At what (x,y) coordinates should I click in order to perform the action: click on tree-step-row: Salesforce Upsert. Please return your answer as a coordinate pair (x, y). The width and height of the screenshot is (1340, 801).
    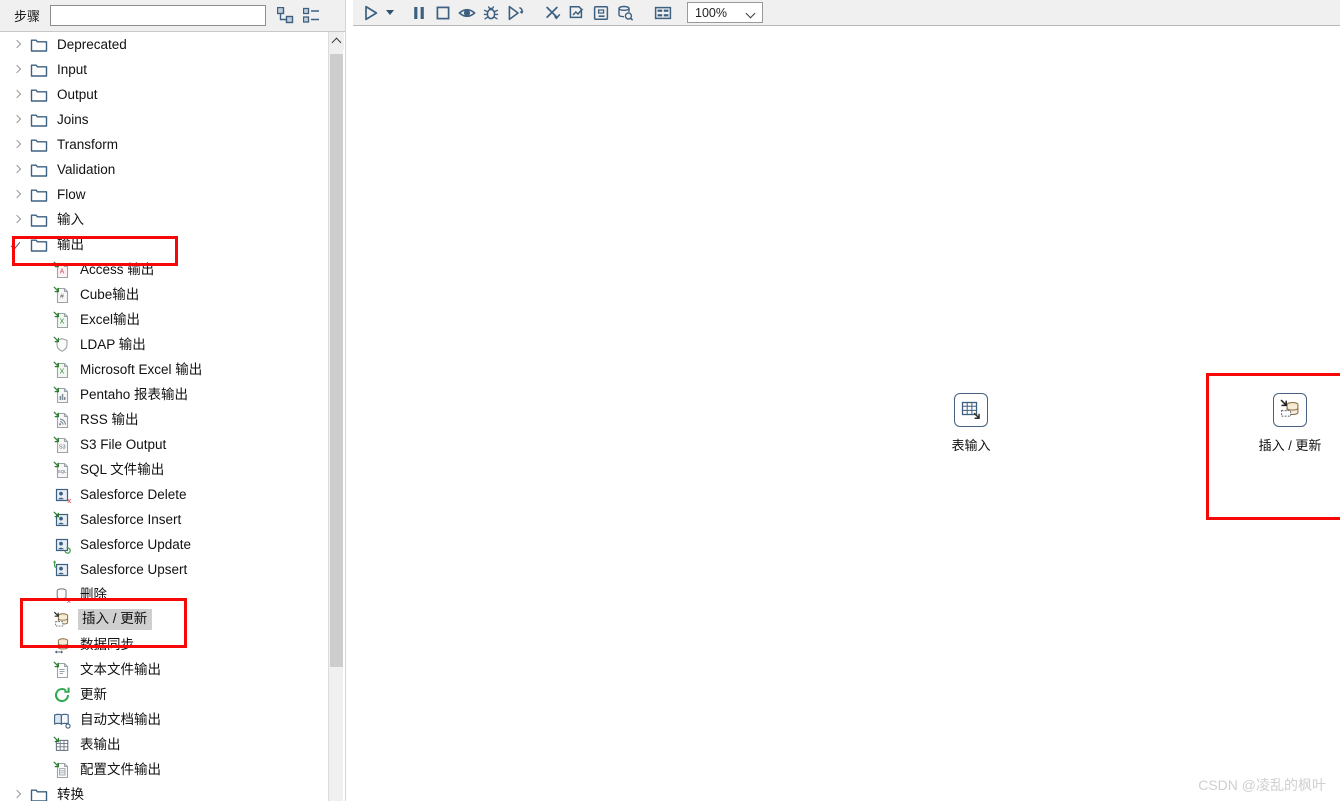
    Looking at the image, I should click on (169, 569).